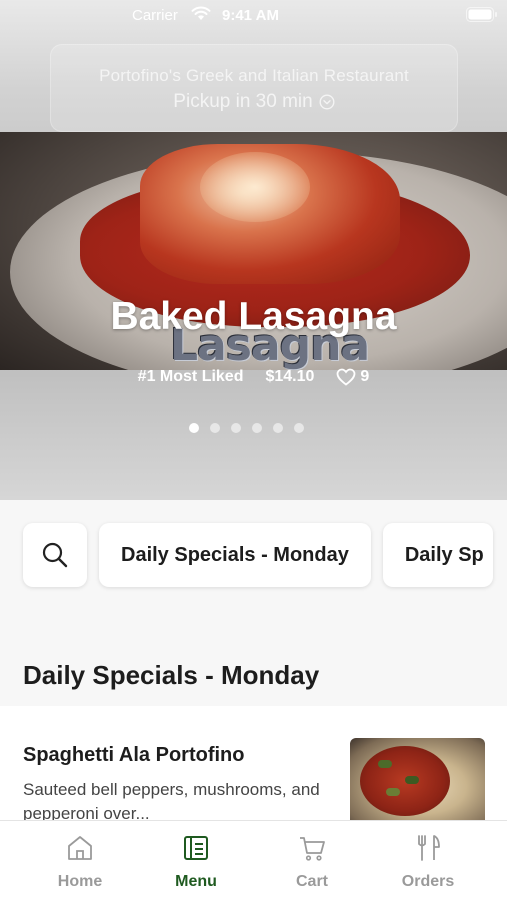 The width and height of the screenshot is (507, 900). Describe the element at coordinates (235, 555) in the screenshot. I see `category-chip-daily-specials-monday: Daily Specials - Monday` at that location.